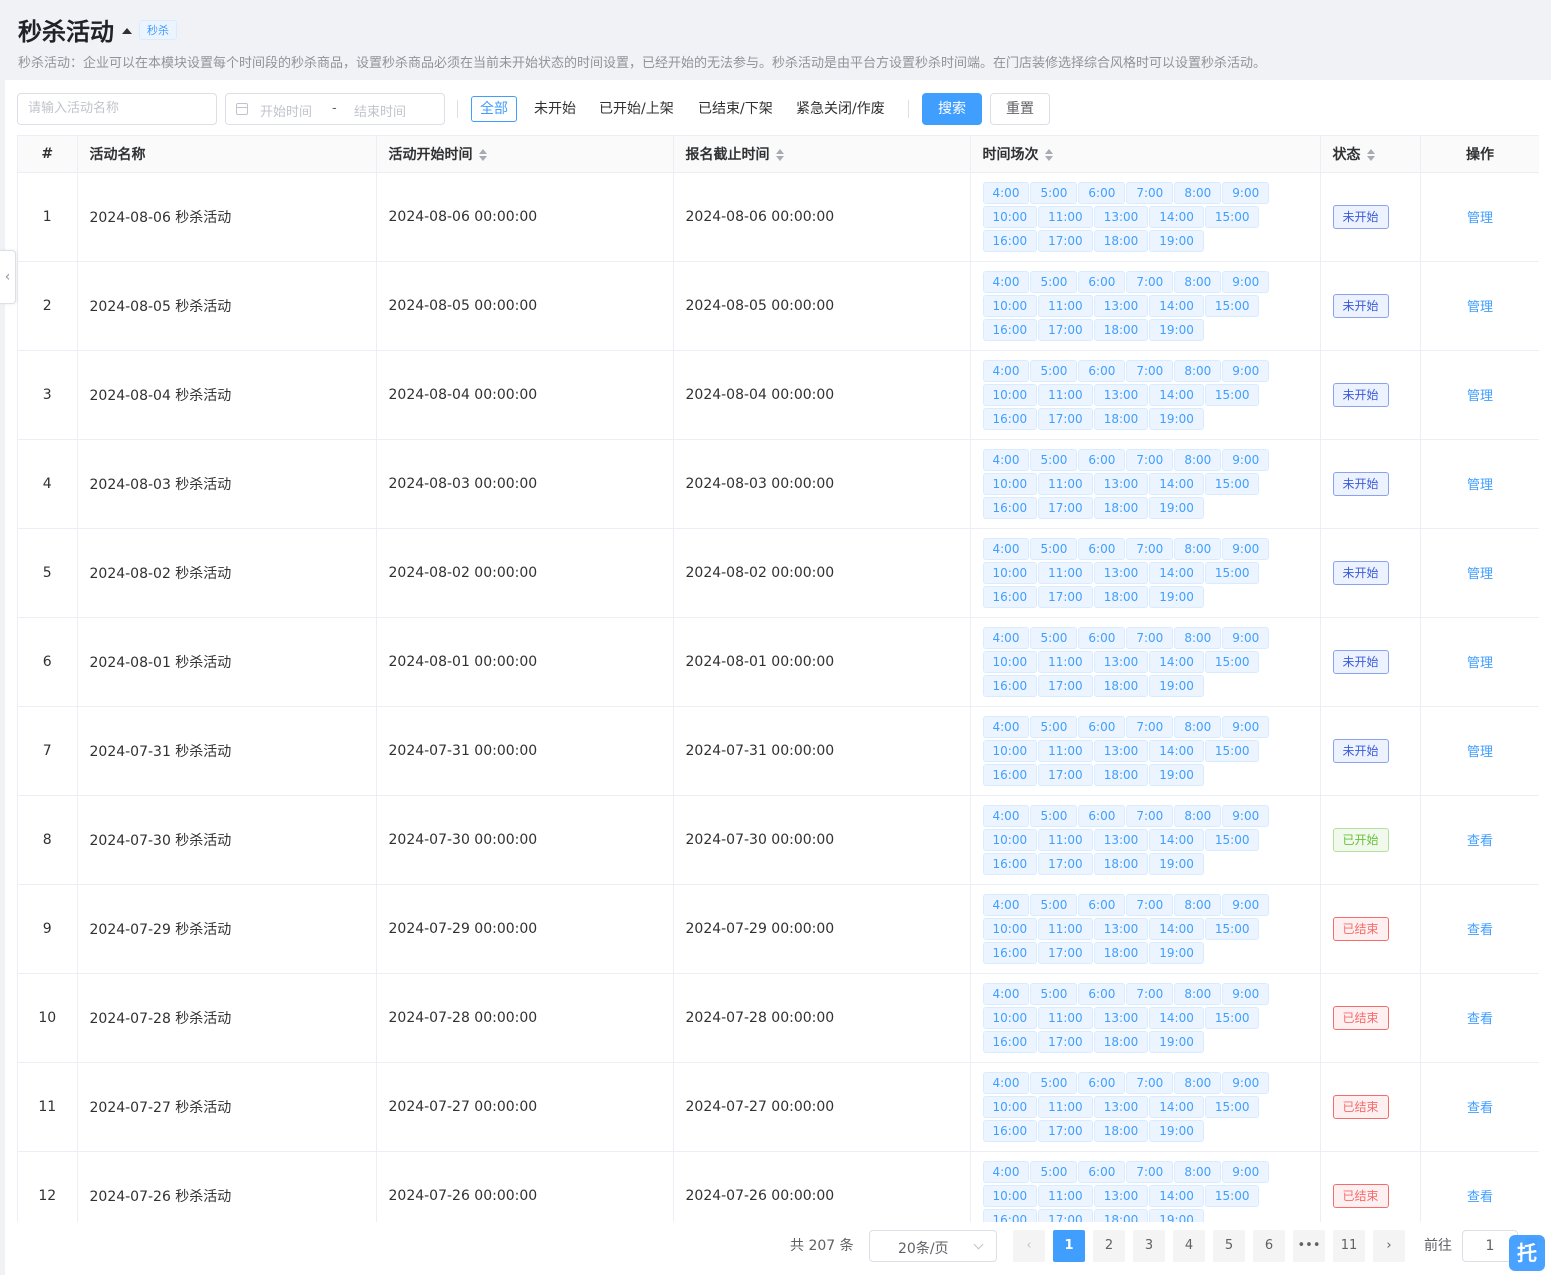 The height and width of the screenshot is (1275, 1551). What do you see at coordinates (1370, 1107) in the screenshot?
I see `status-cell: 已结束` at bounding box center [1370, 1107].